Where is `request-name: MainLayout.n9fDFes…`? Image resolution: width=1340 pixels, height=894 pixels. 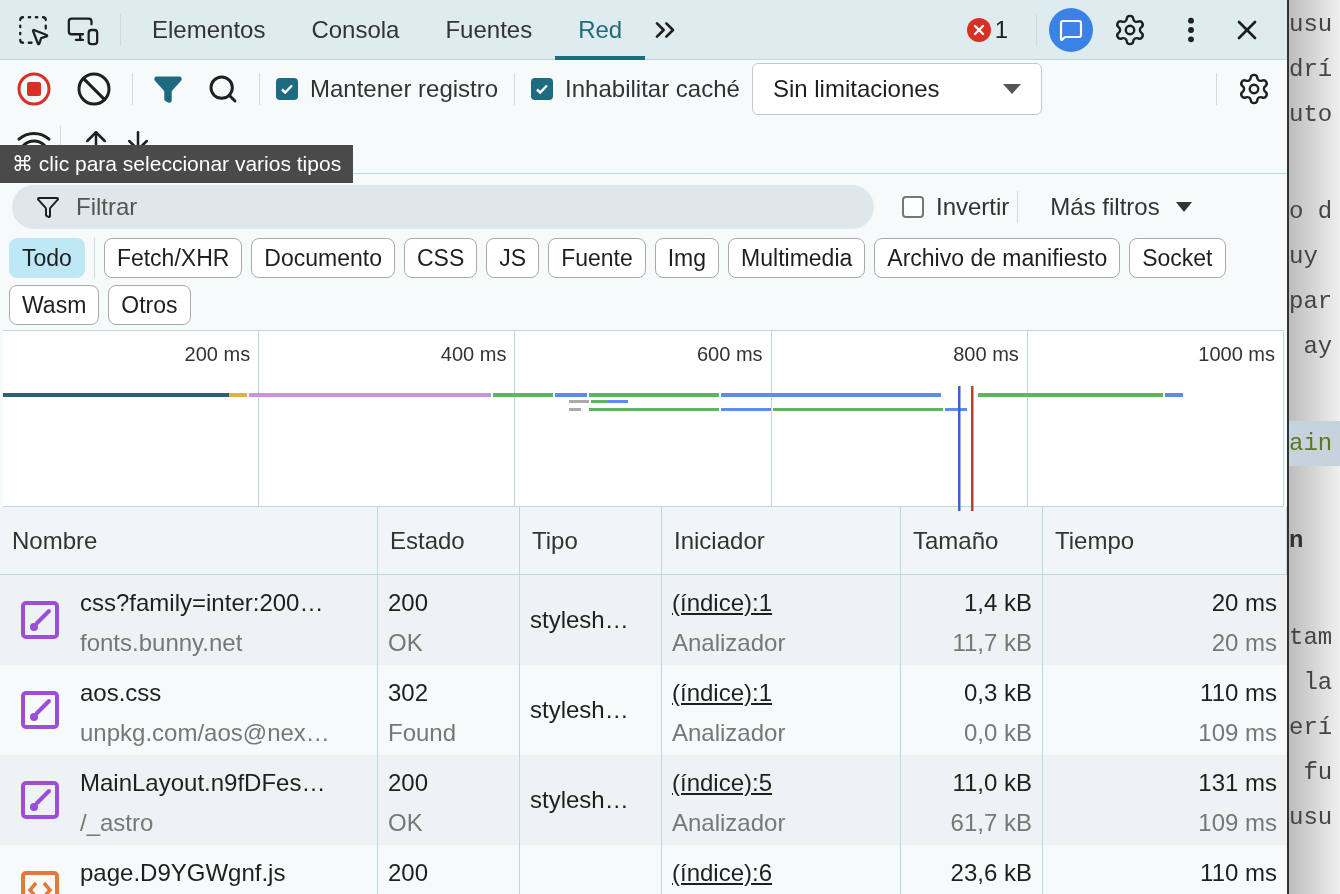
request-name: MainLayout.n9fDFes… is located at coordinates (203, 783).